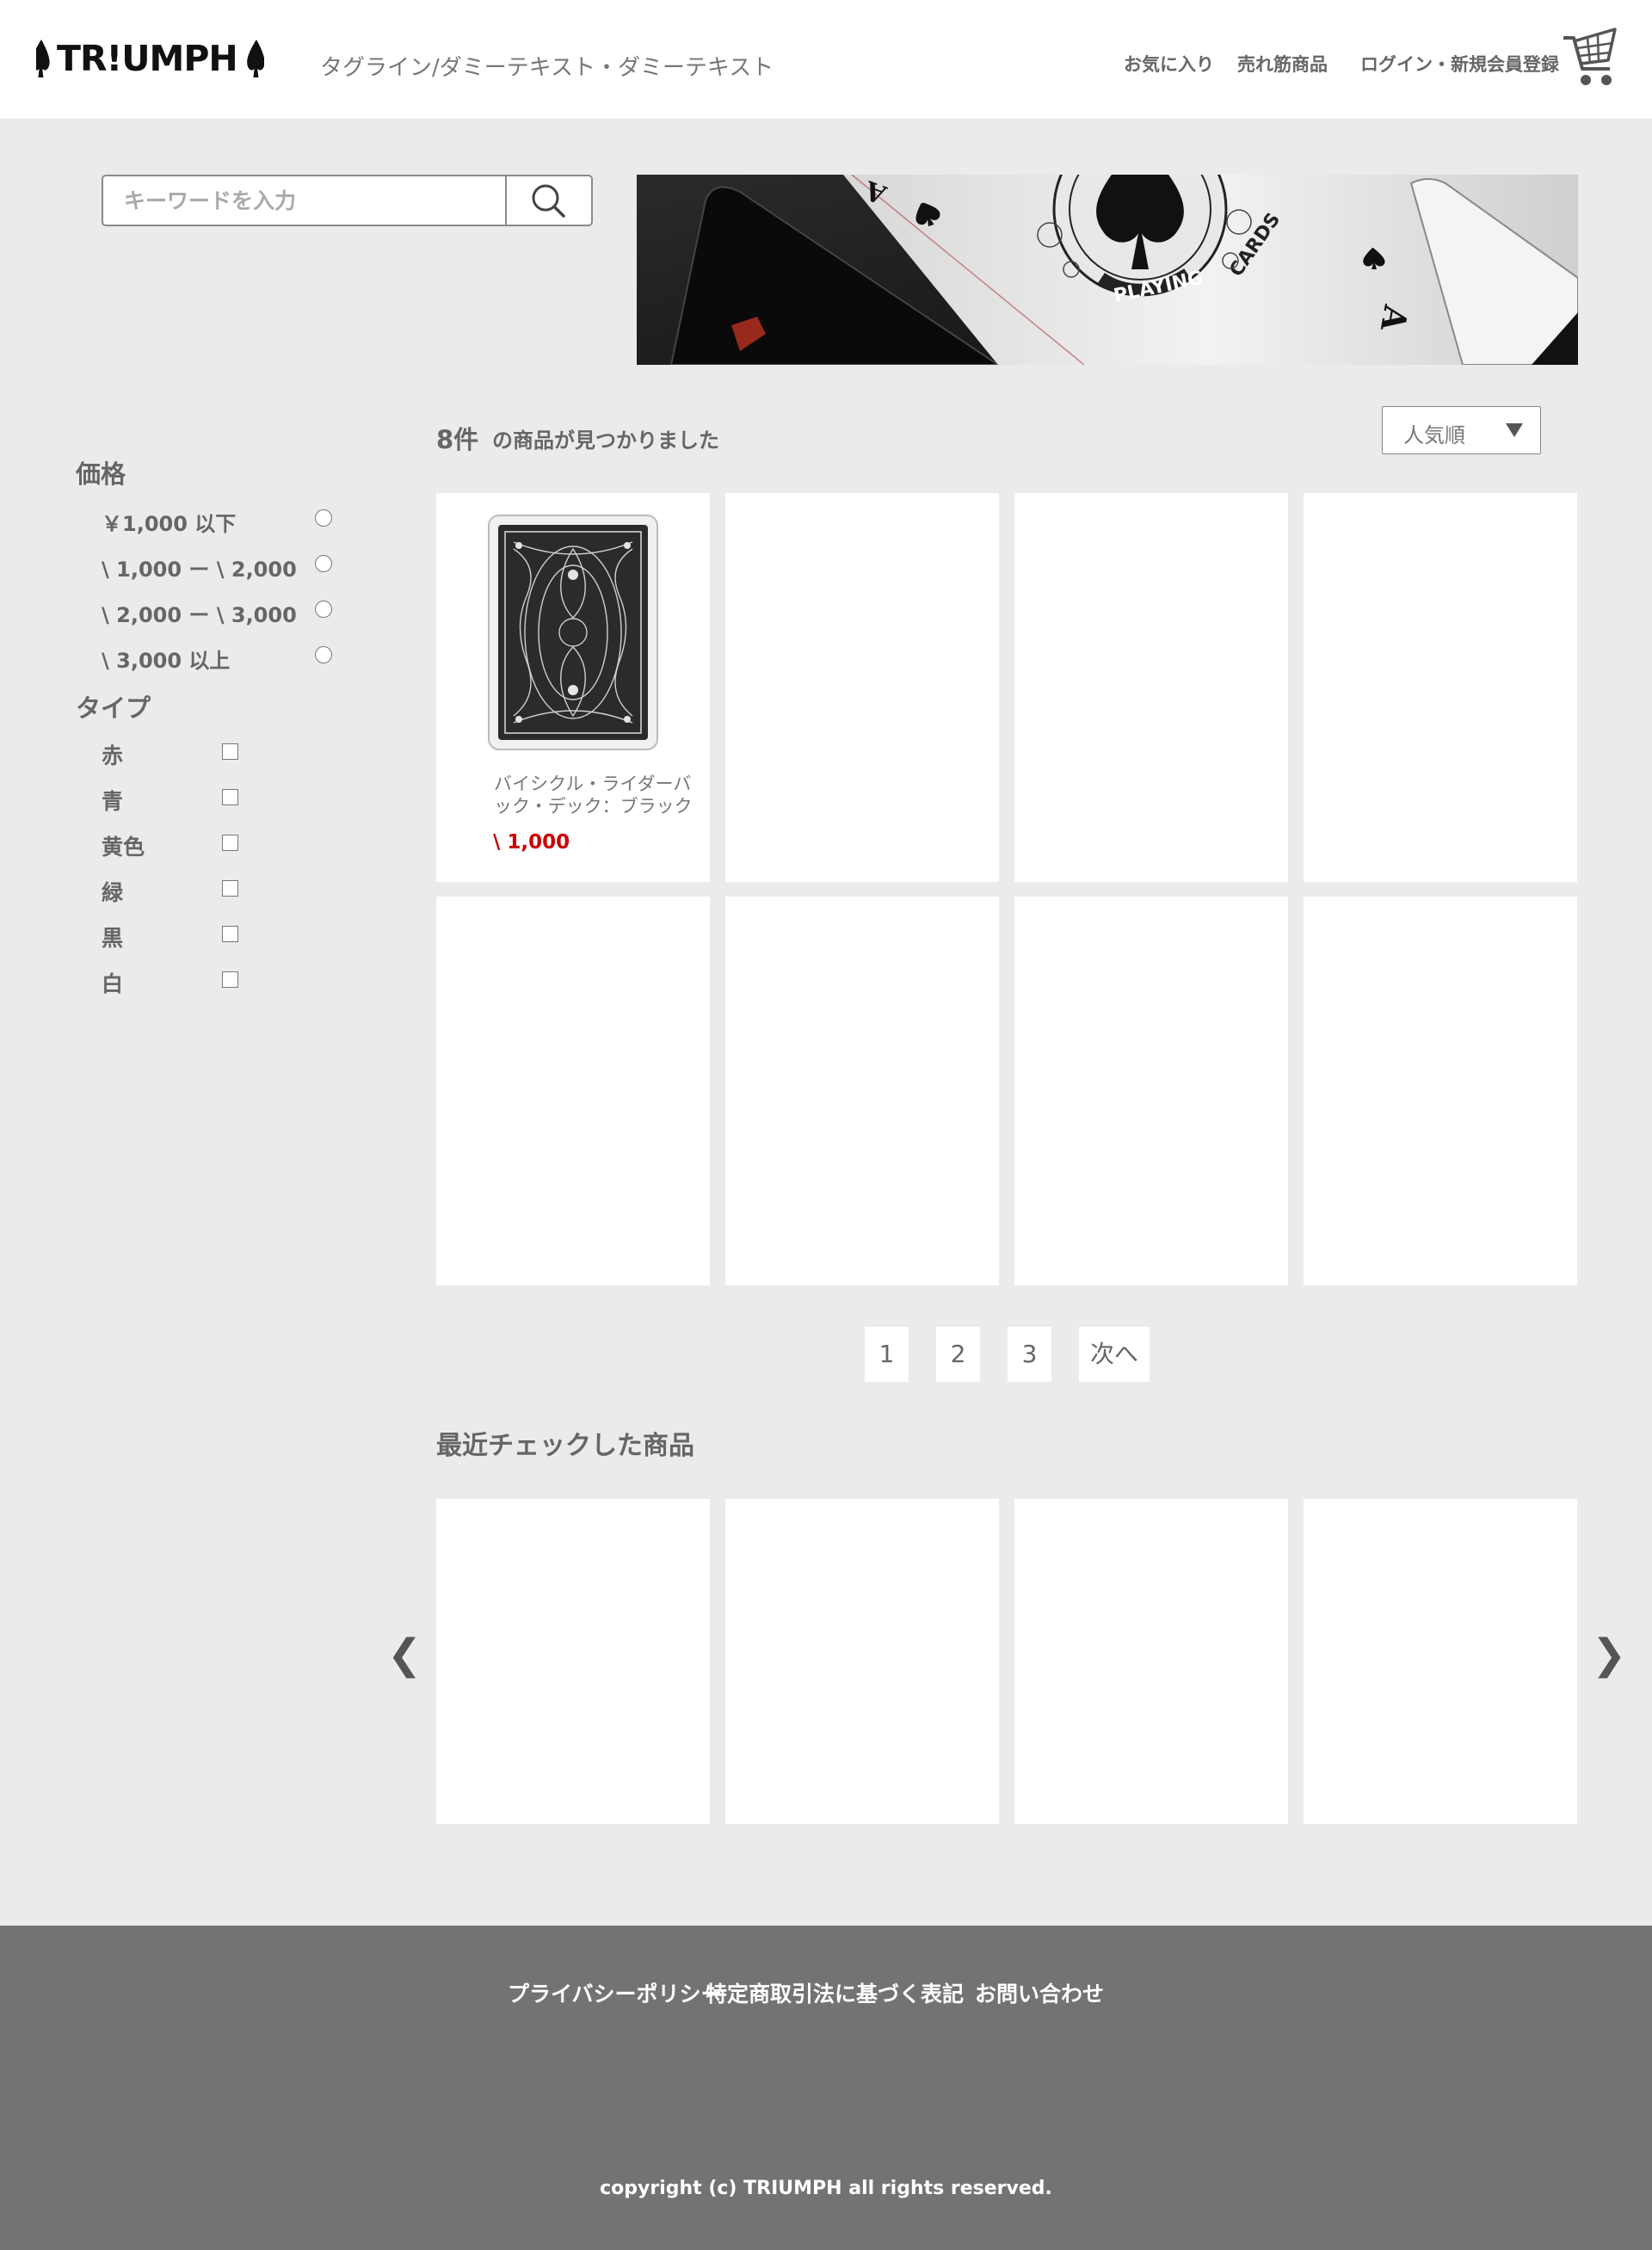 This screenshot has height=2250, width=1652. I want to click on product-image, so click(573, 633).